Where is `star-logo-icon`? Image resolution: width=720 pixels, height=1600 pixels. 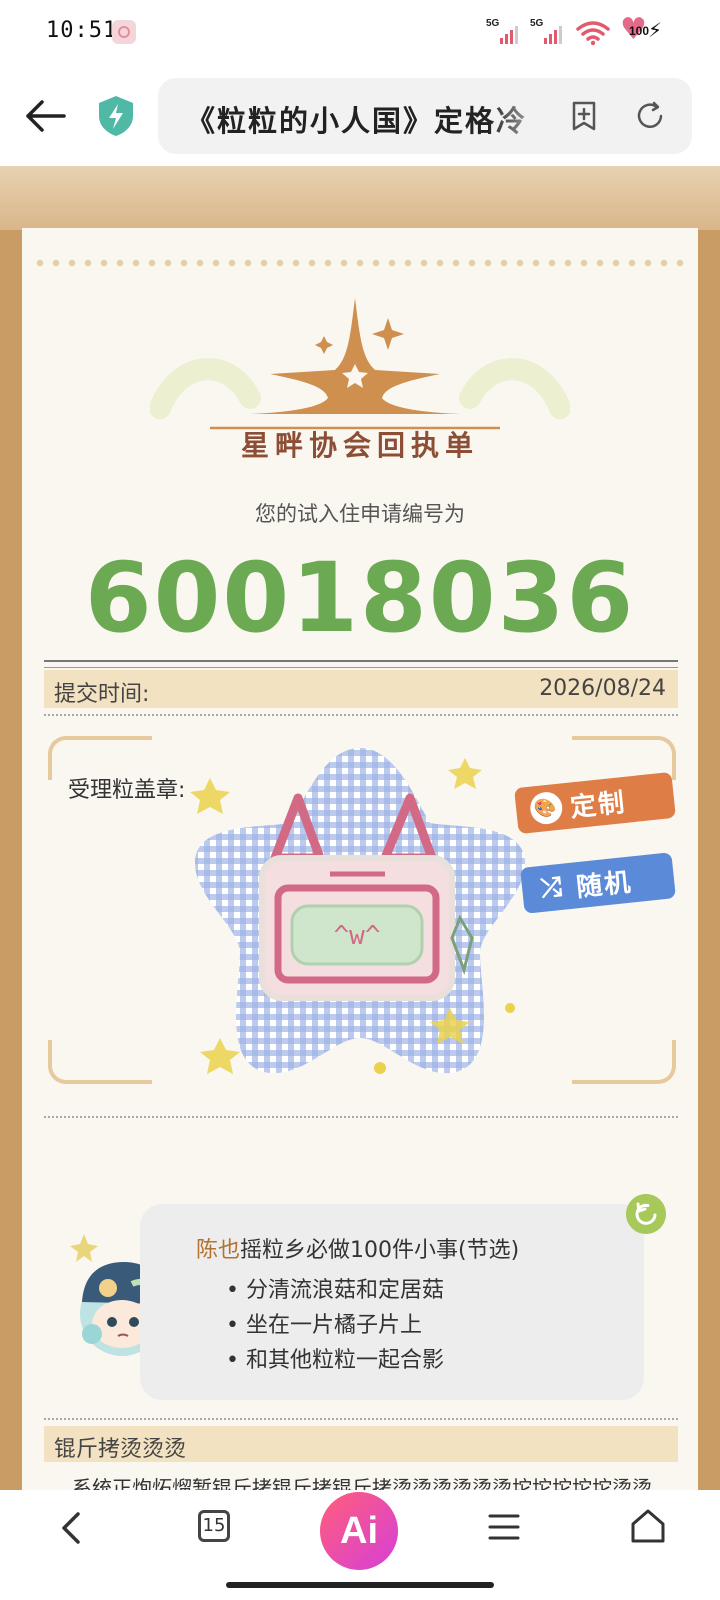 star-logo-icon is located at coordinates (360, 364).